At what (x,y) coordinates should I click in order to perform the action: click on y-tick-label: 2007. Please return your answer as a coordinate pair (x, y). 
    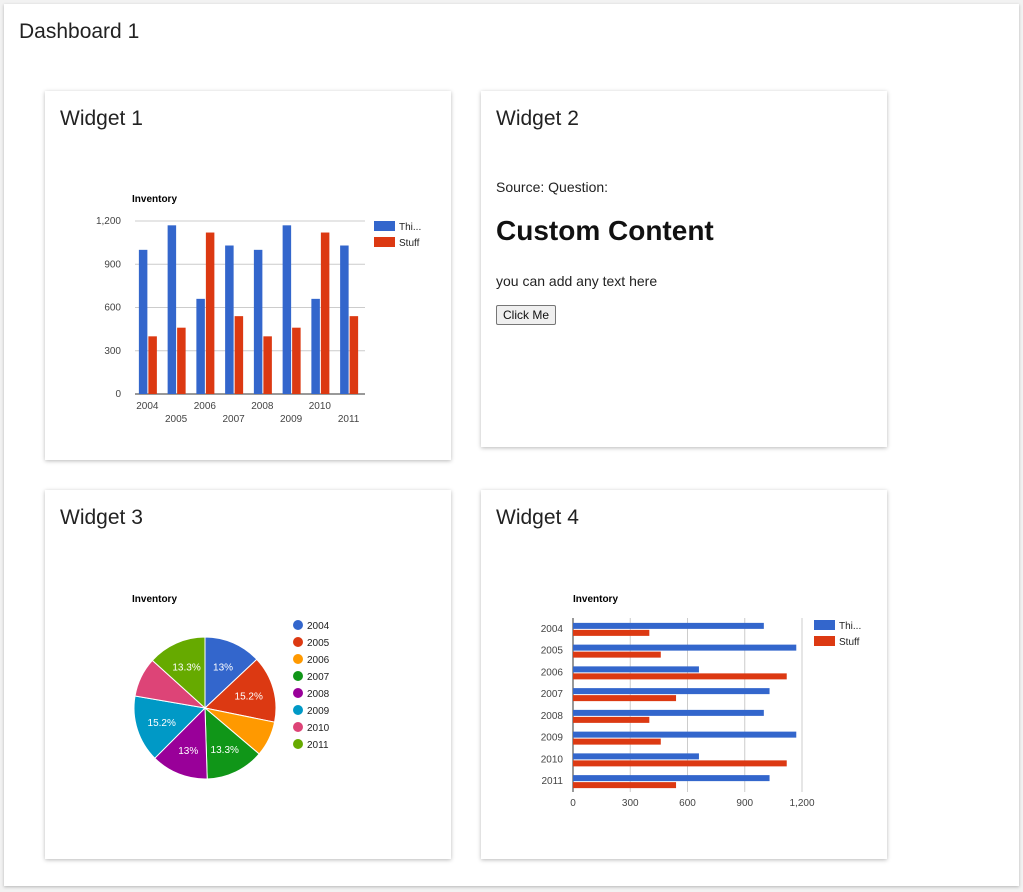
    Looking at the image, I should click on (552, 694).